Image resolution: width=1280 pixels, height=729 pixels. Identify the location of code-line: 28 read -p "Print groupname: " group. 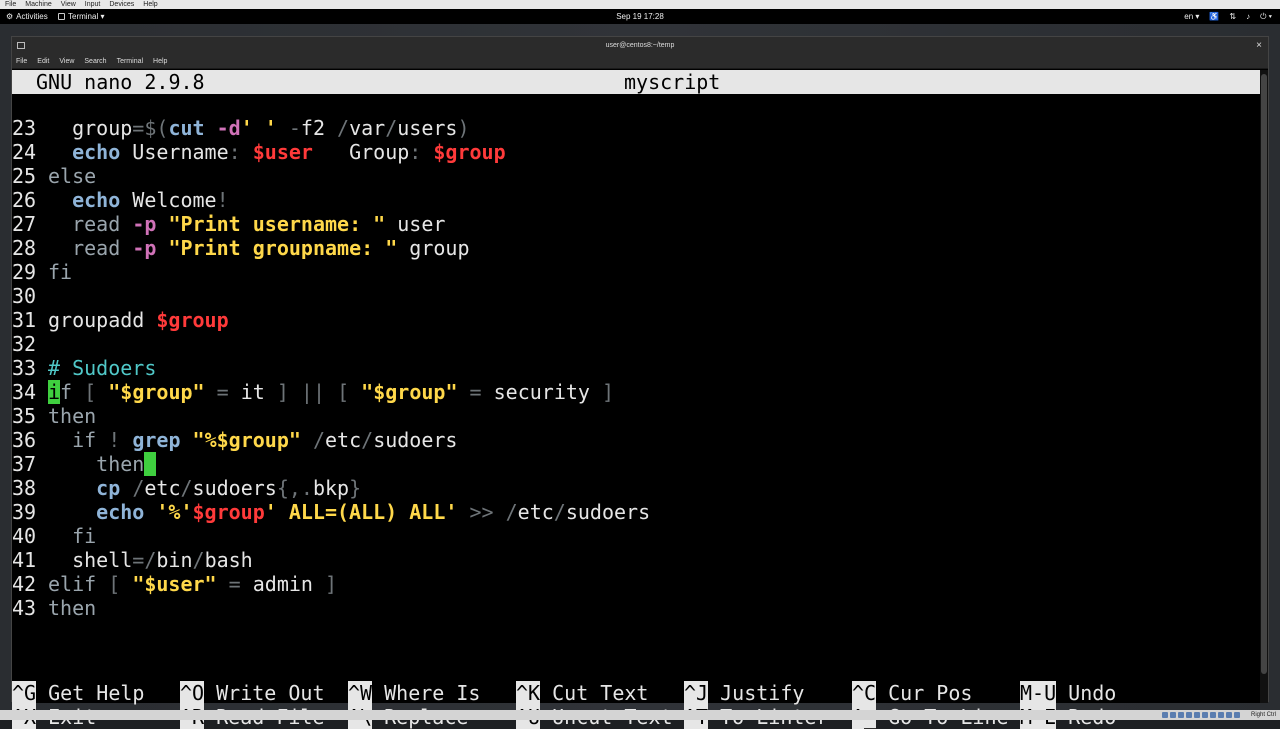
(240, 248).